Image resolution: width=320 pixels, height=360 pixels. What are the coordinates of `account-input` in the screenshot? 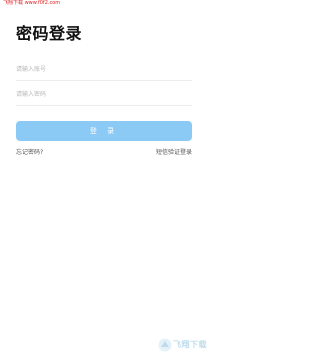 It's located at (104, 69).